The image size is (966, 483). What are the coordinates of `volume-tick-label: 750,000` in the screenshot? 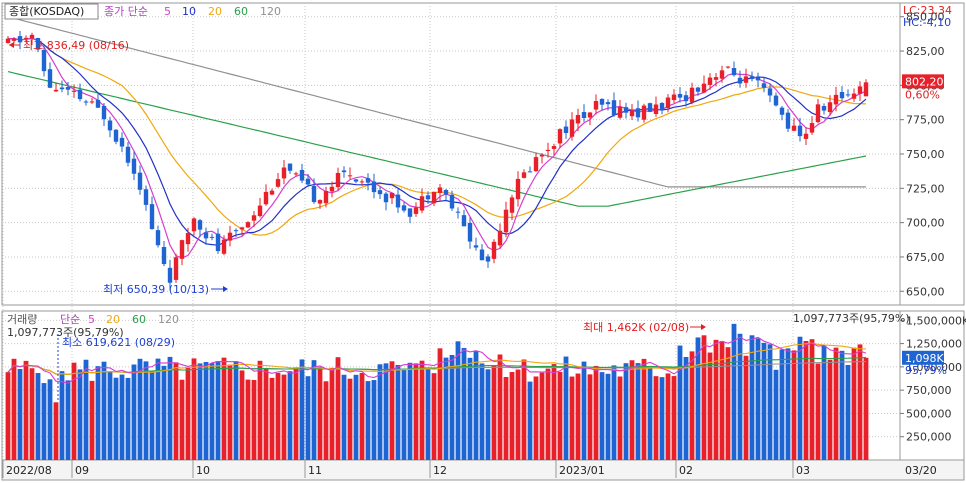 It's located at (929, 390).